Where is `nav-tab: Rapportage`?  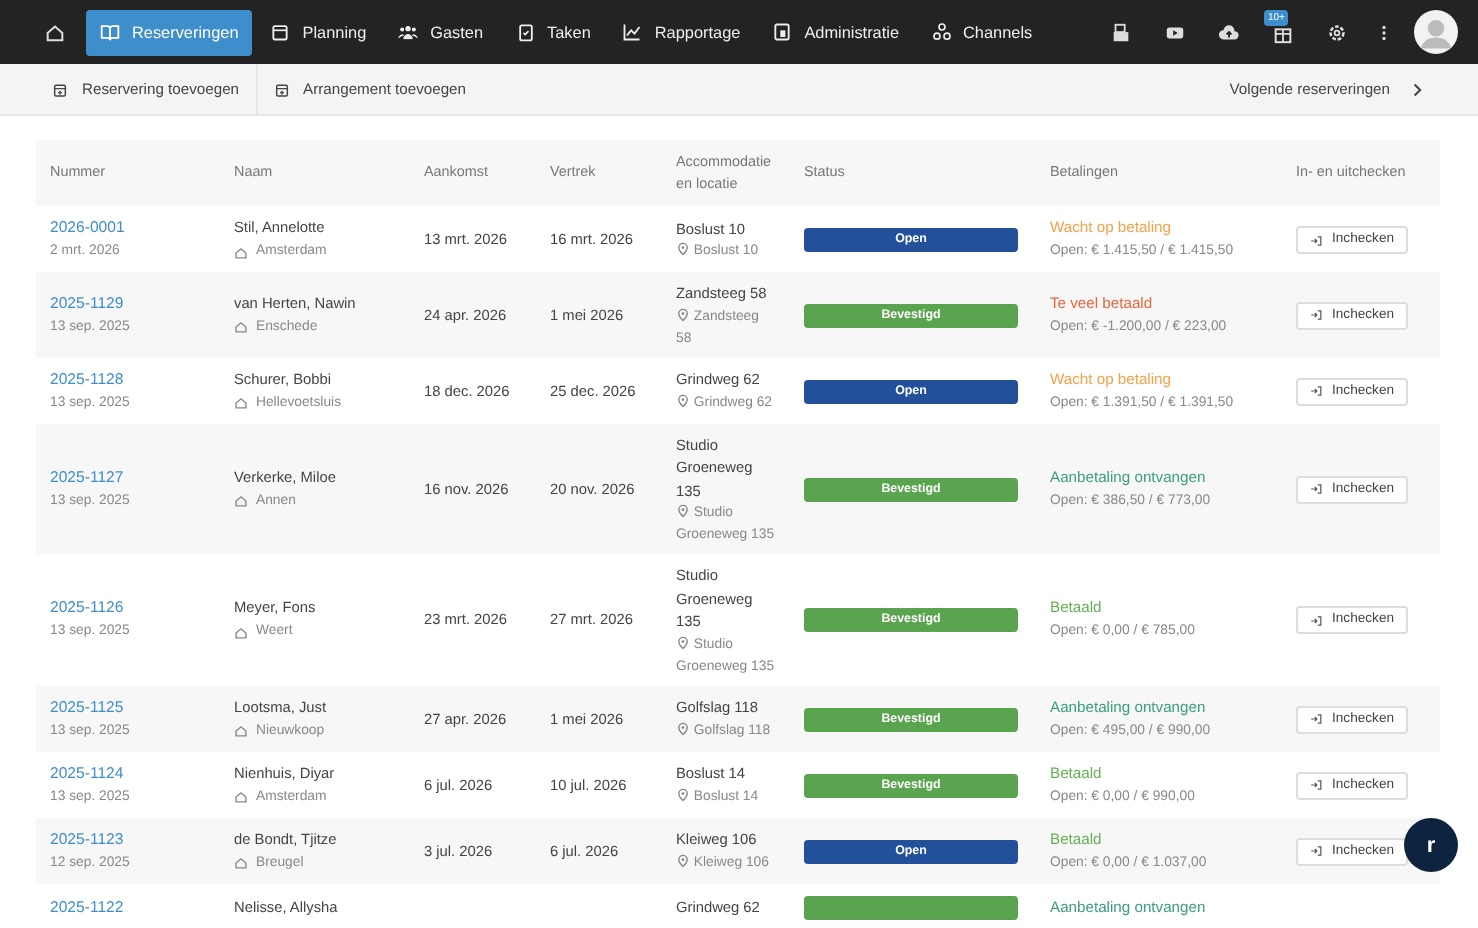 nav-tab: Rapportage is located at coordinates (681, 32).